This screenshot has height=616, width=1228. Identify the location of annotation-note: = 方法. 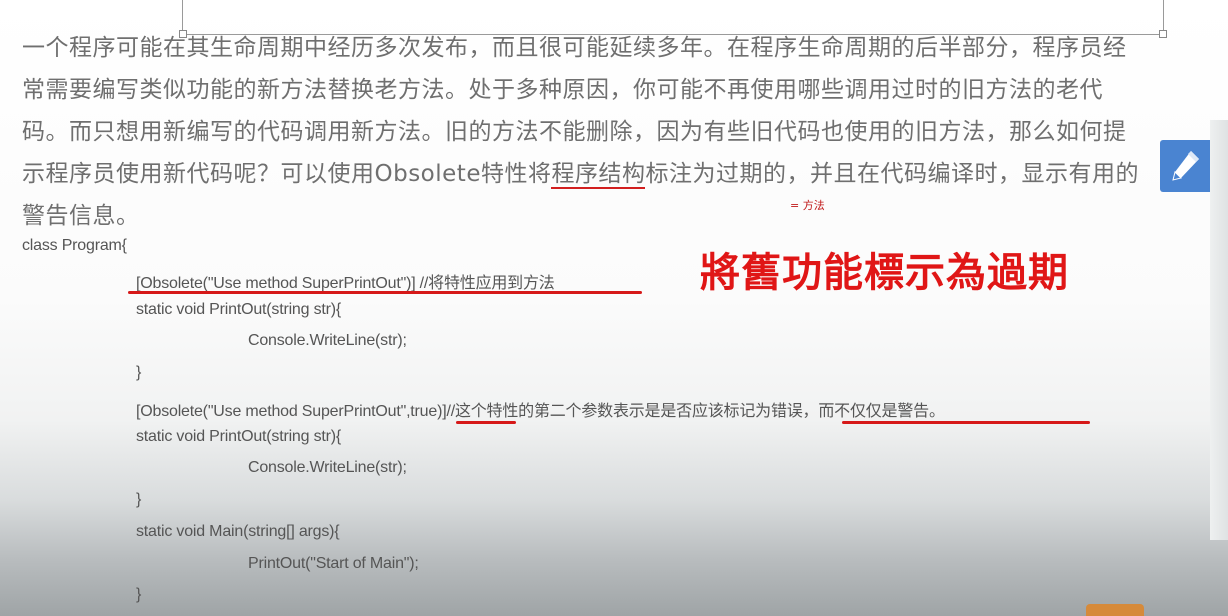
(807, 205).